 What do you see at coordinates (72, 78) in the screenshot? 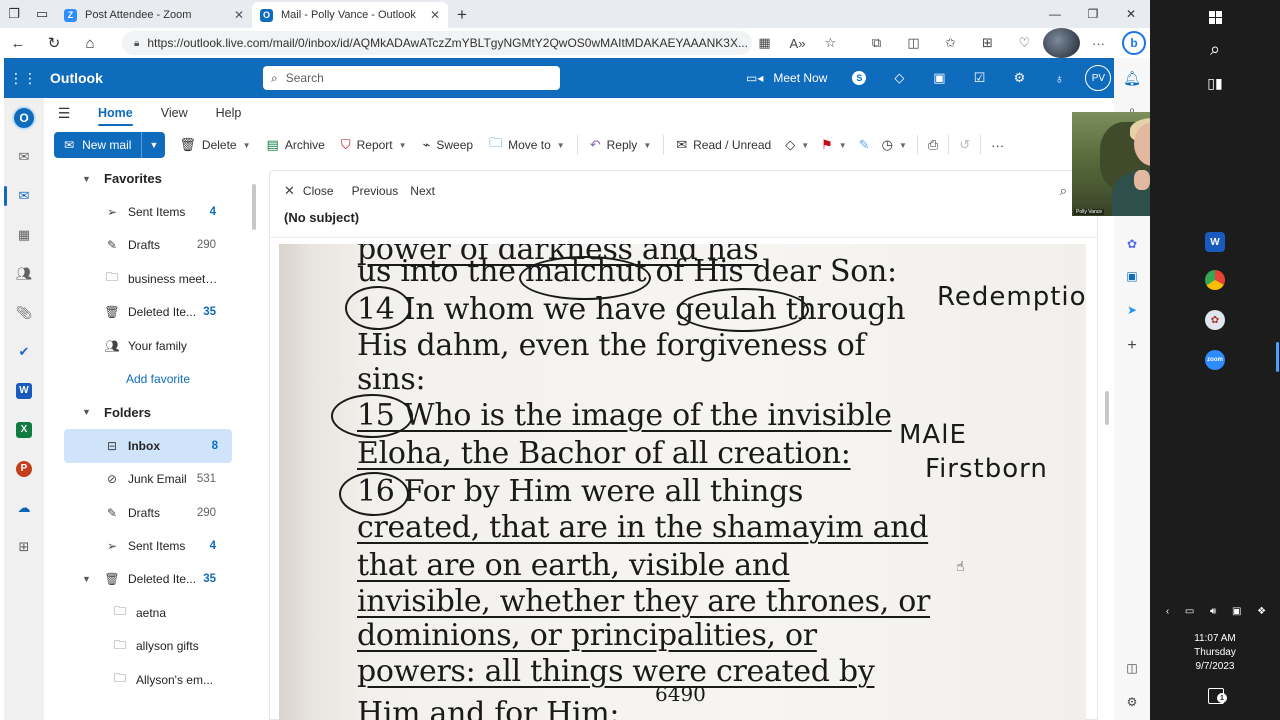
I see `outlook-brand: Outlook` at bounding box center [72, 78].